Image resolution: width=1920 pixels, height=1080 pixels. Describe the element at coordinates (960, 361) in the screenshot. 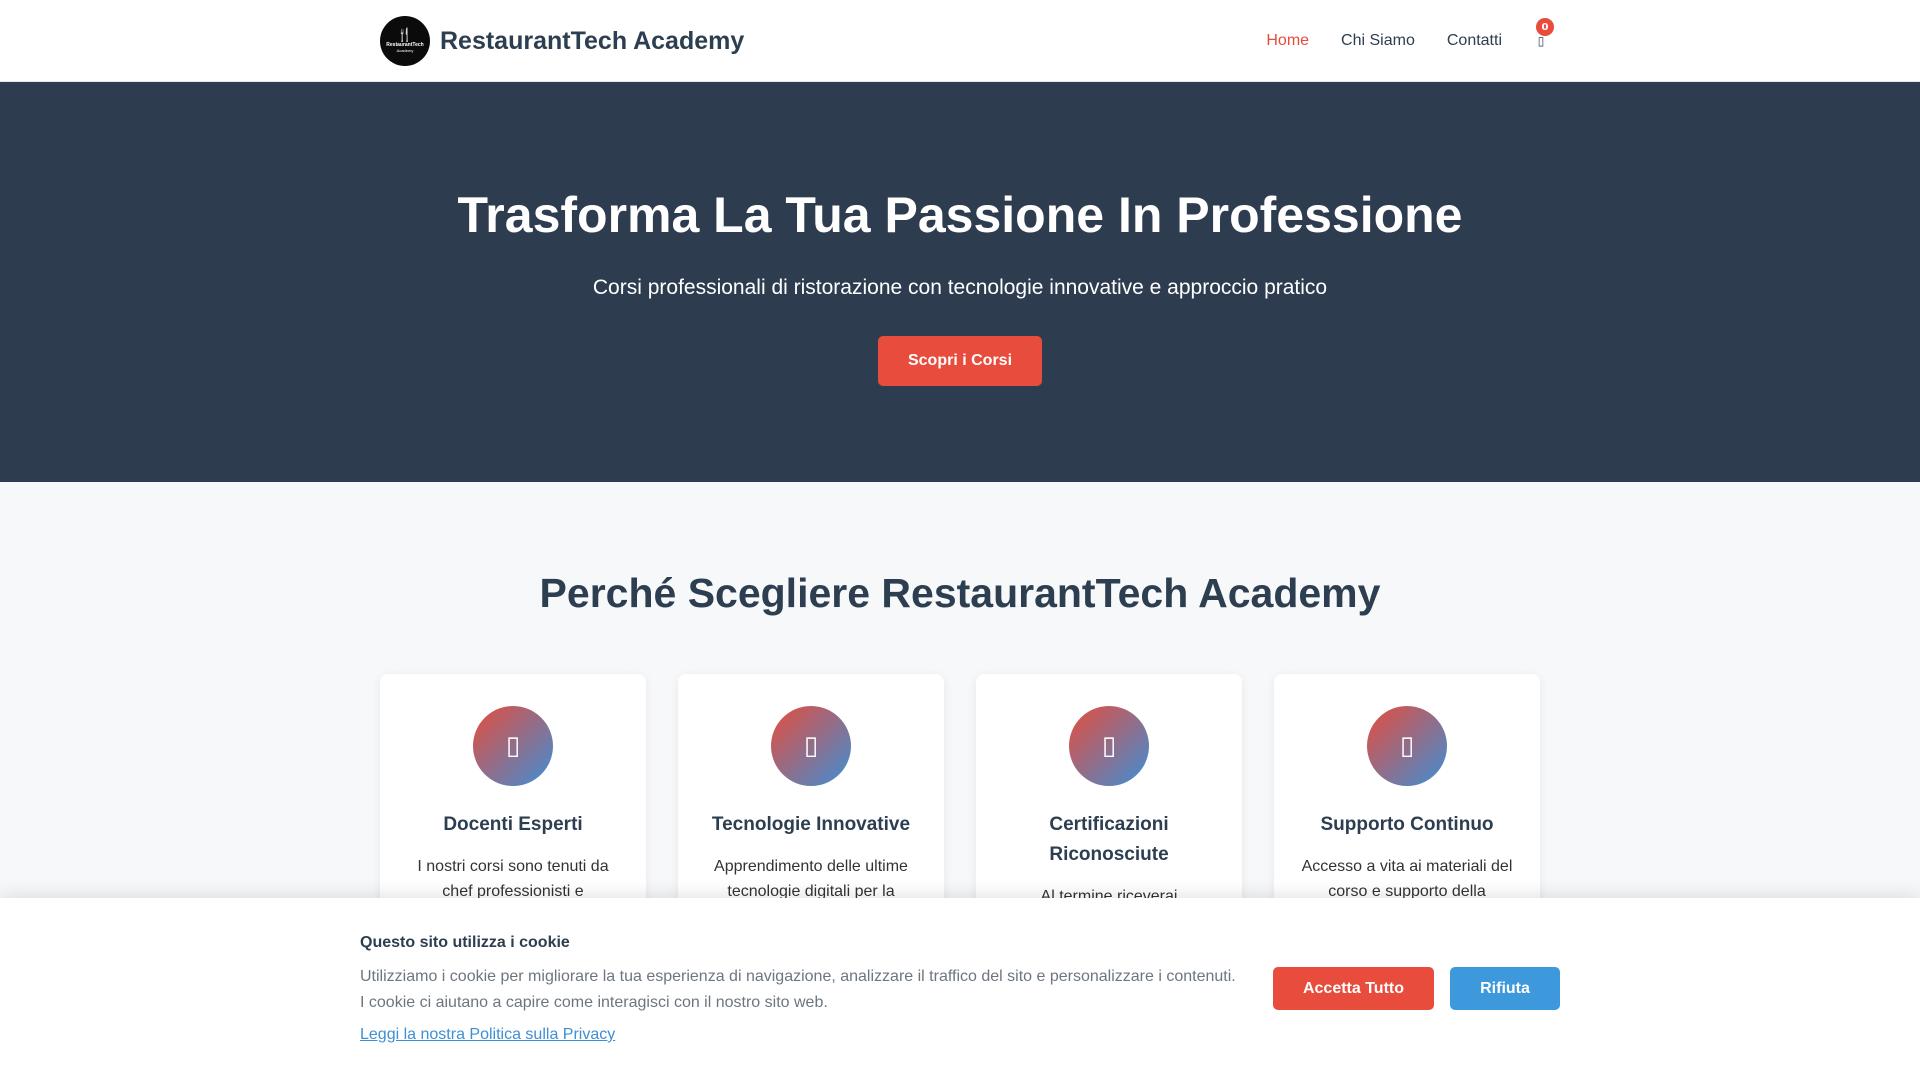

I see `discover-courses-button: Scopri i Corsi` at that location.